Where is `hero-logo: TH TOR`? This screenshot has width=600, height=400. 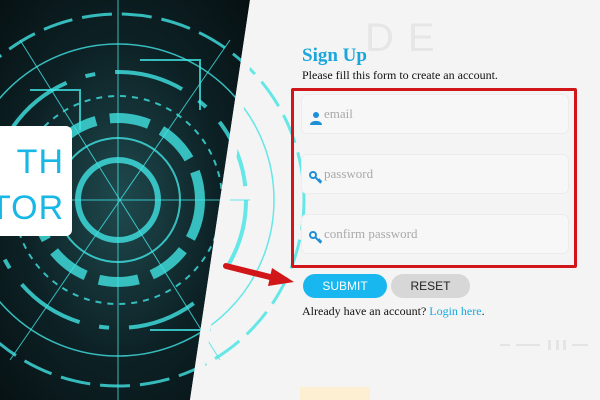
hero-logo: TH TOR is located at coordinates (36, 181).